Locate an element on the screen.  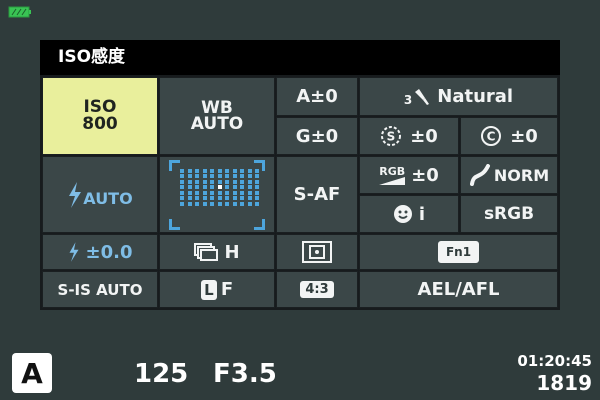
gradation-value: NORM is located at coordinates (521, 175).